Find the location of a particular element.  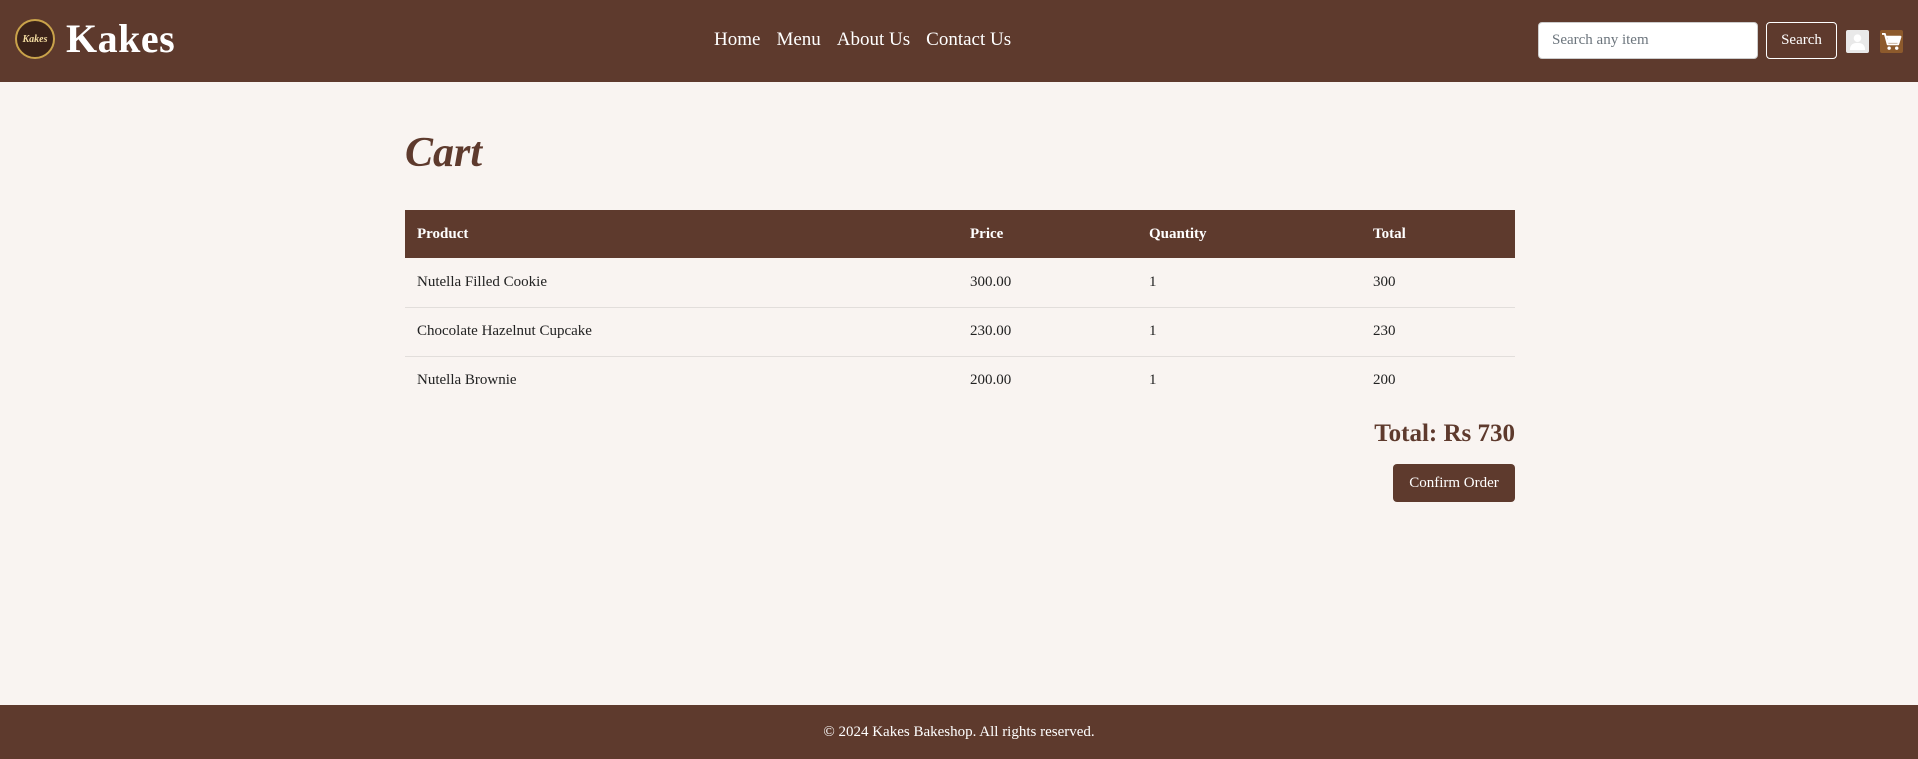

table-row: Nutella Filled Cookie 300.00 1 300 is located at coordinates (960, 283).